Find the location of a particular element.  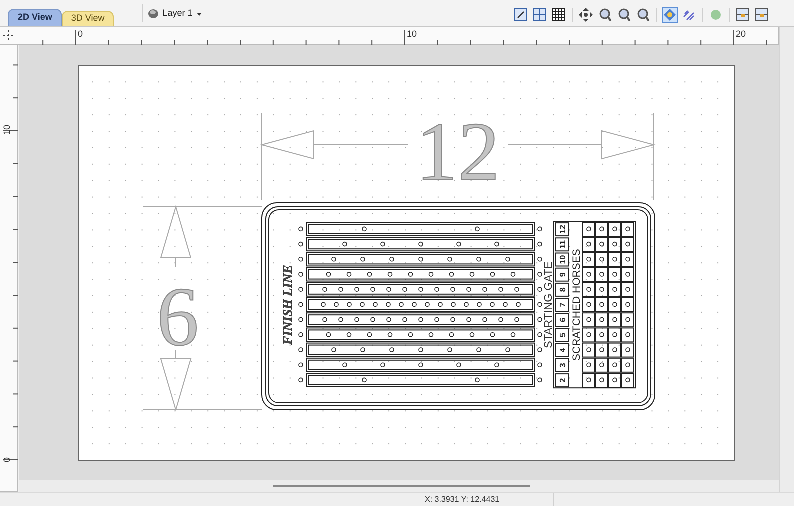

ruler-label: 0 is located at coordinates (7, 460).